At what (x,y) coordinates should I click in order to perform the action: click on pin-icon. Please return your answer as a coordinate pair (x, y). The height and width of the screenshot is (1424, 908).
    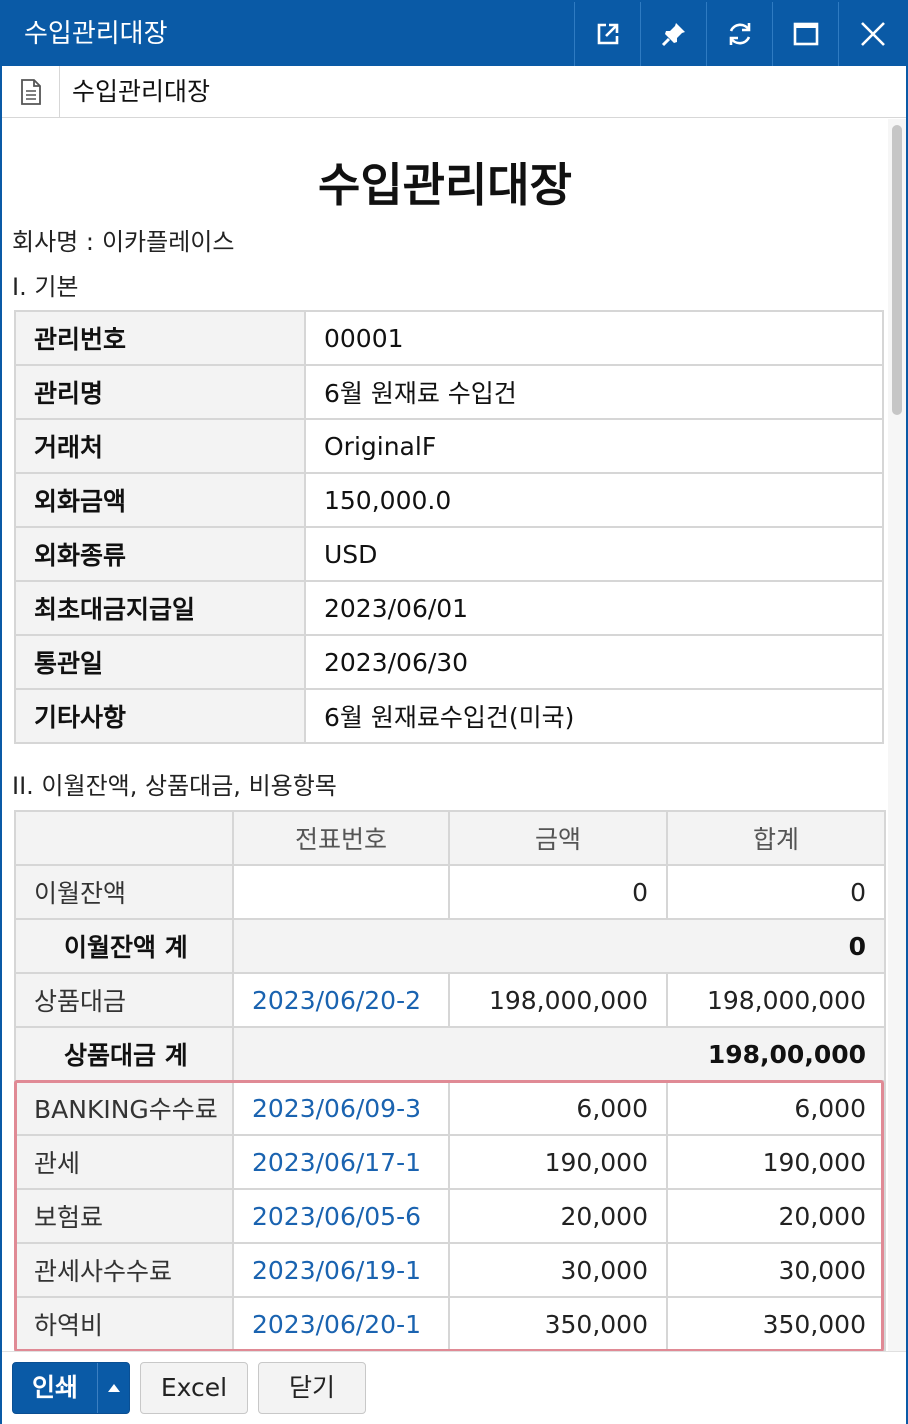
    Looking at the image, I should click on (673, 35).